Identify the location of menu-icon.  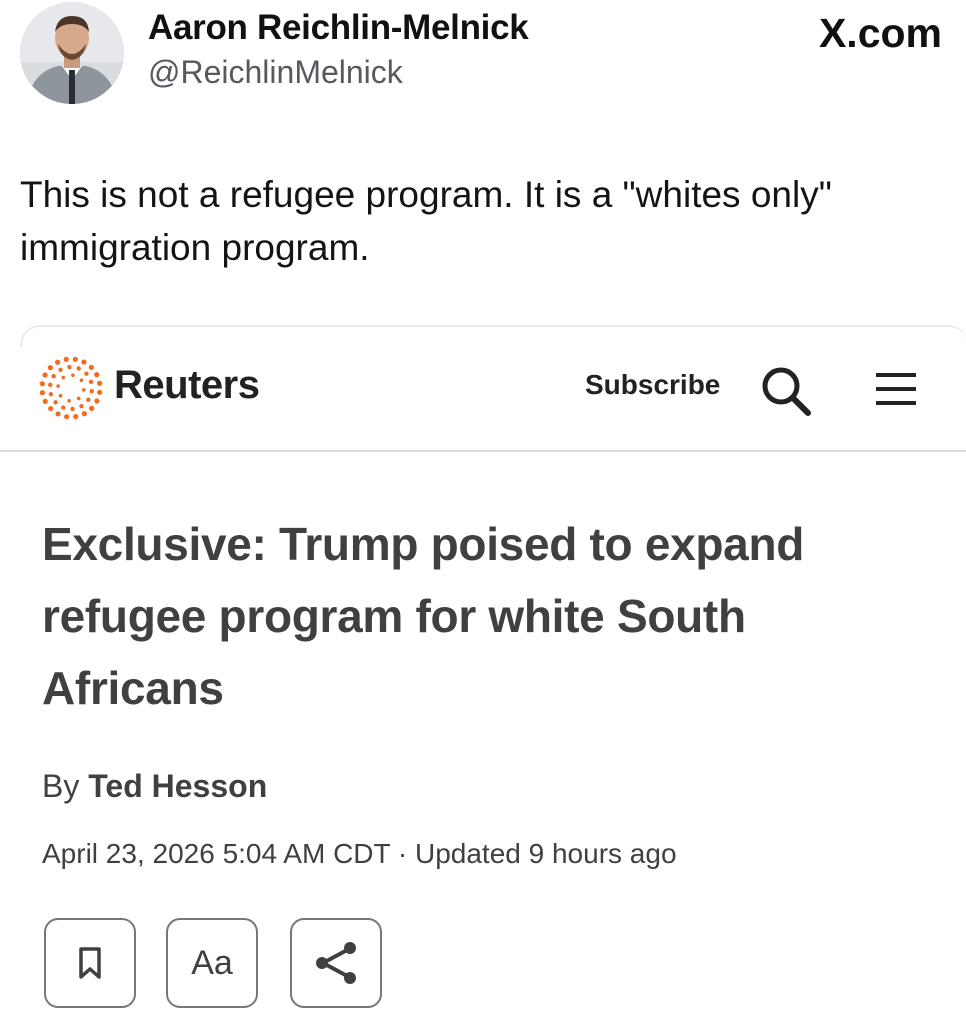
(895, 389).